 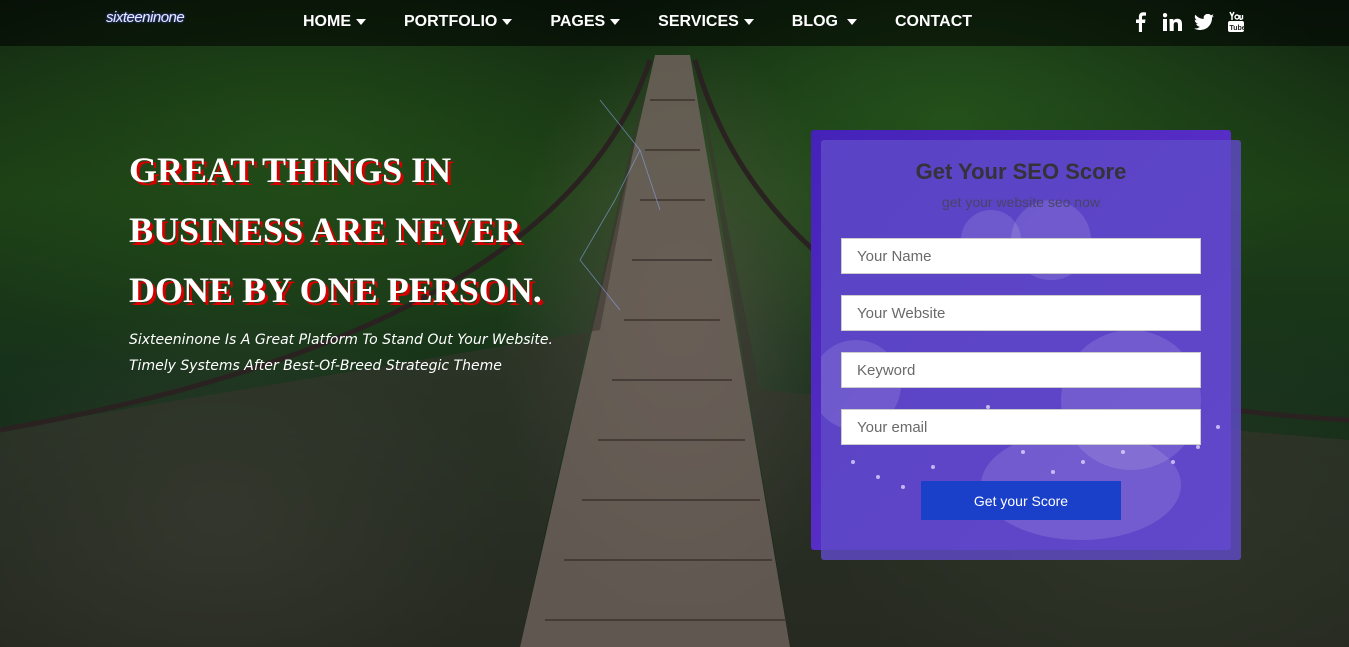 What do you see at coordinates (1238, 28) in the screenshot?
I see `svg-text: Tube` at bounding box center [1238, 28].